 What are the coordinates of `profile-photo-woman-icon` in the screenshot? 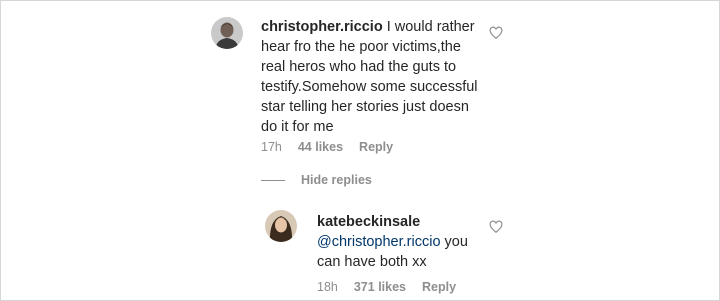 It's located at (281, 226).